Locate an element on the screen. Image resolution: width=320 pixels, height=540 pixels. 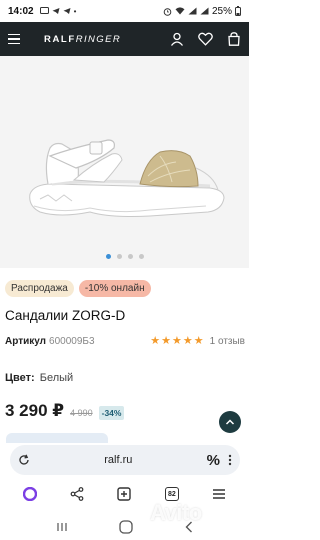
rating: ★ ★ ★ ★ ★ 1 отзыв is located at coordinates (197, 341).